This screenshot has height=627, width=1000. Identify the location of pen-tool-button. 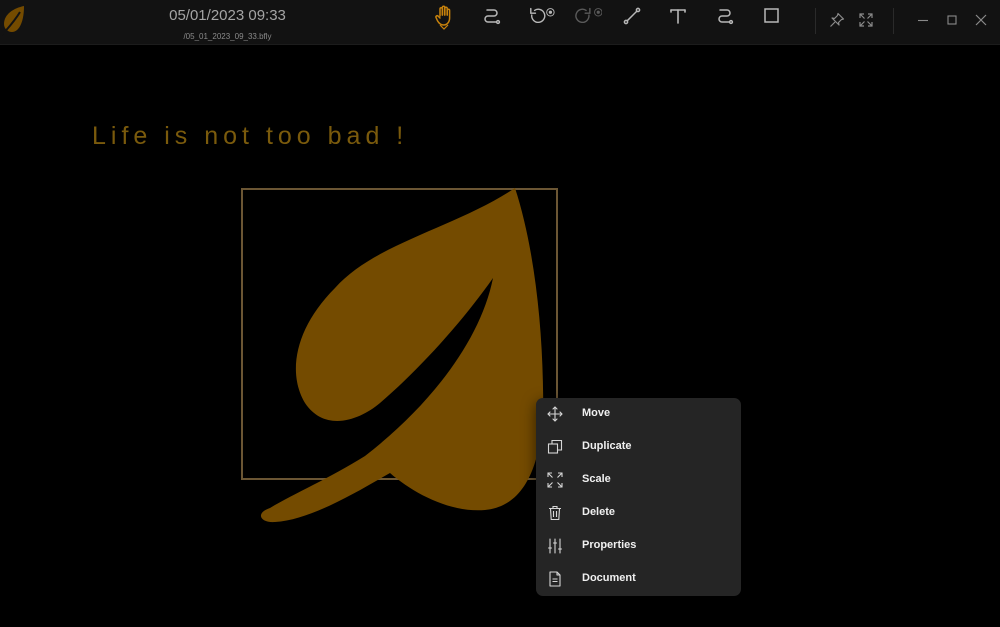
(491, 16).